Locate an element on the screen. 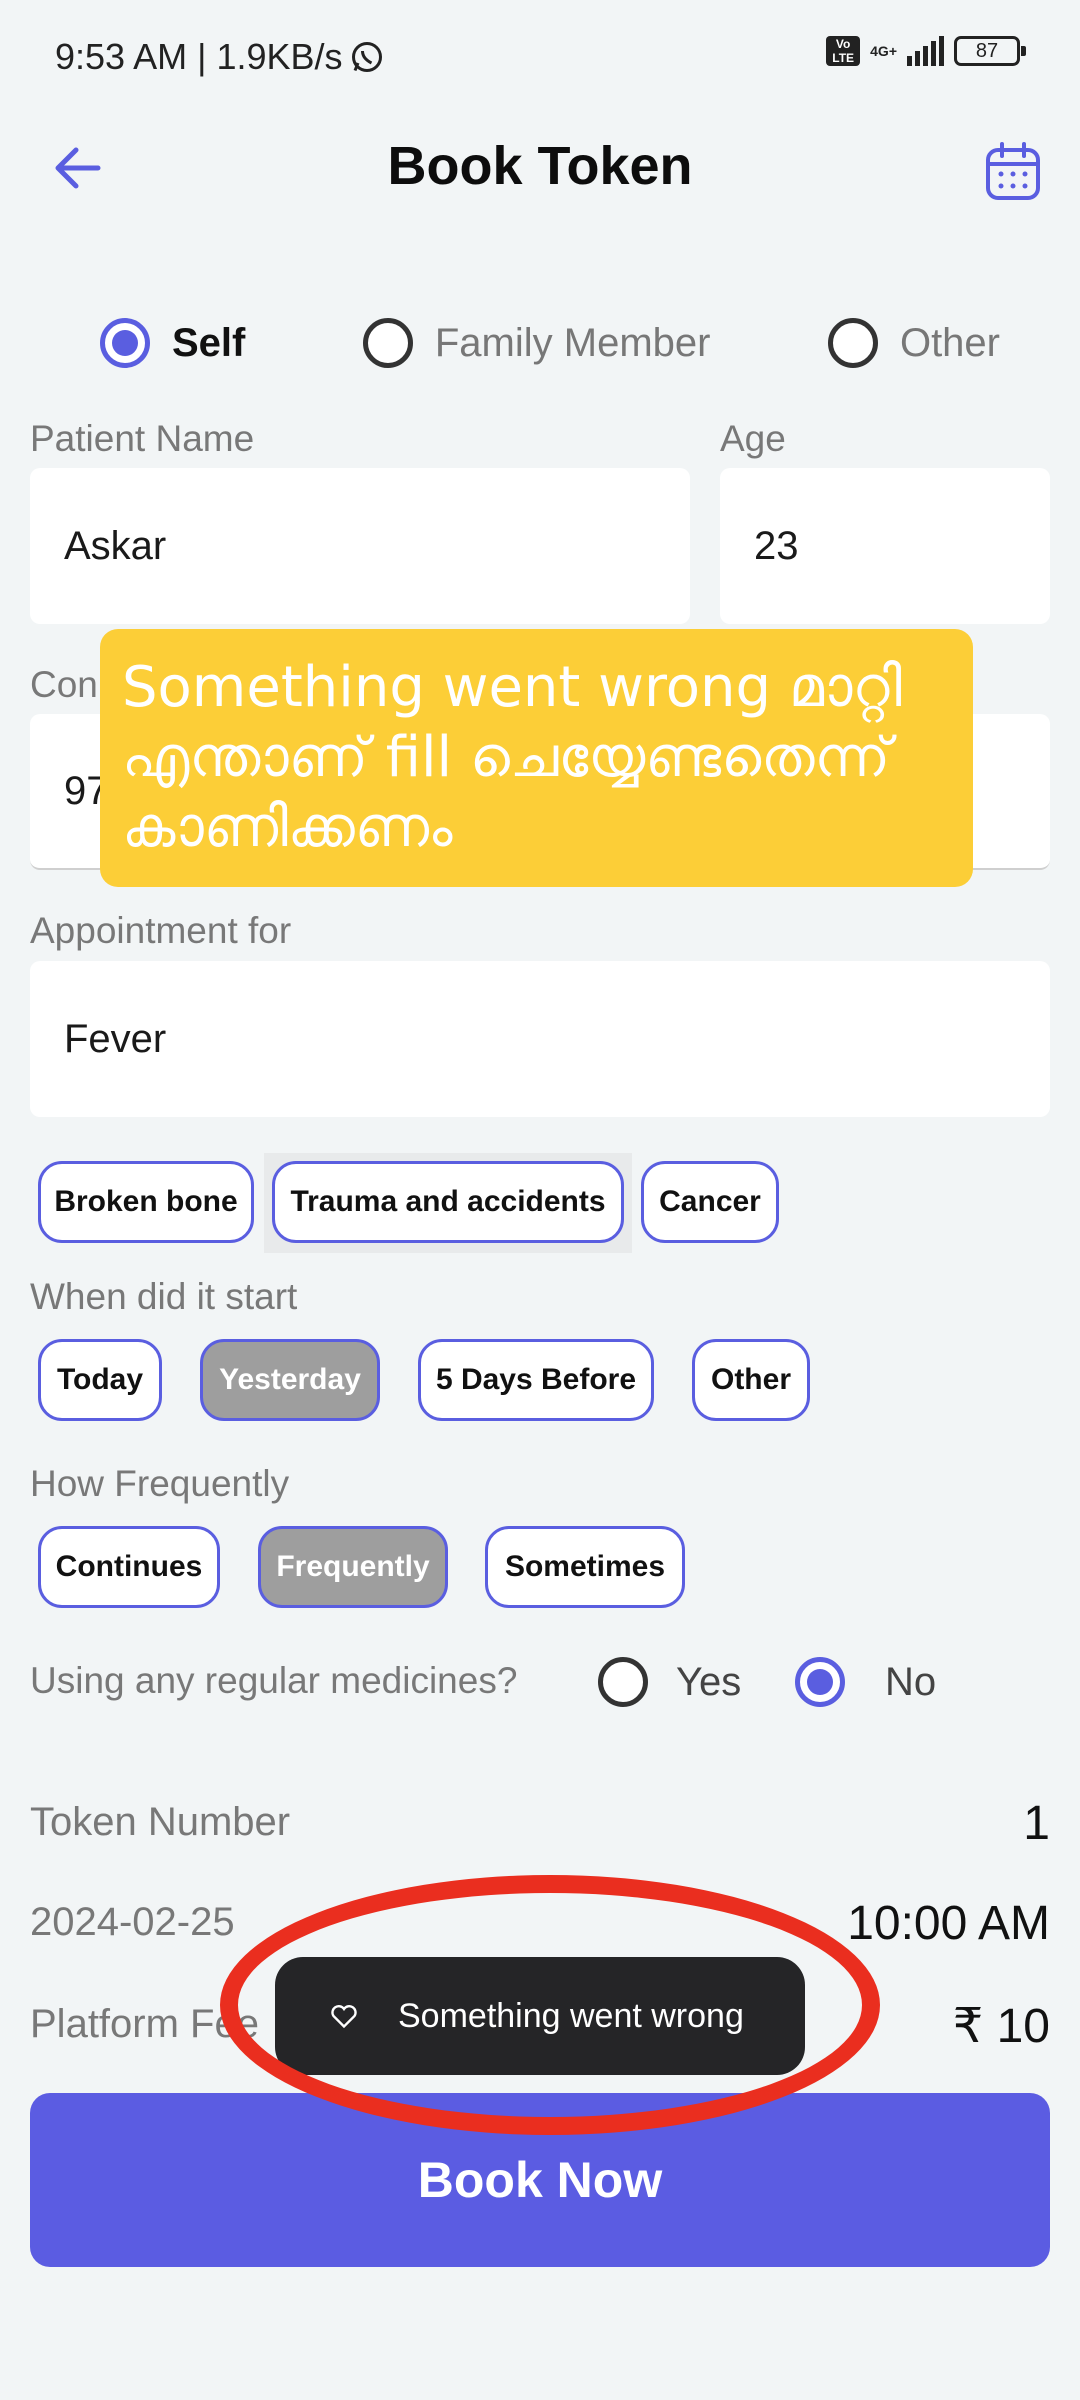 This screenshot has height=2400, width=1080. chip-yesterday: Yesterday is located at coordinates (290, 1380).